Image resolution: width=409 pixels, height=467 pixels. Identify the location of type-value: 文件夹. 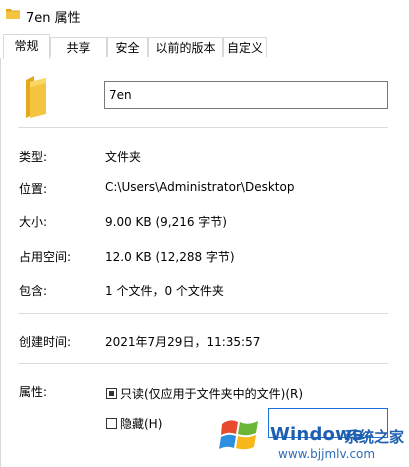
(123, 157).